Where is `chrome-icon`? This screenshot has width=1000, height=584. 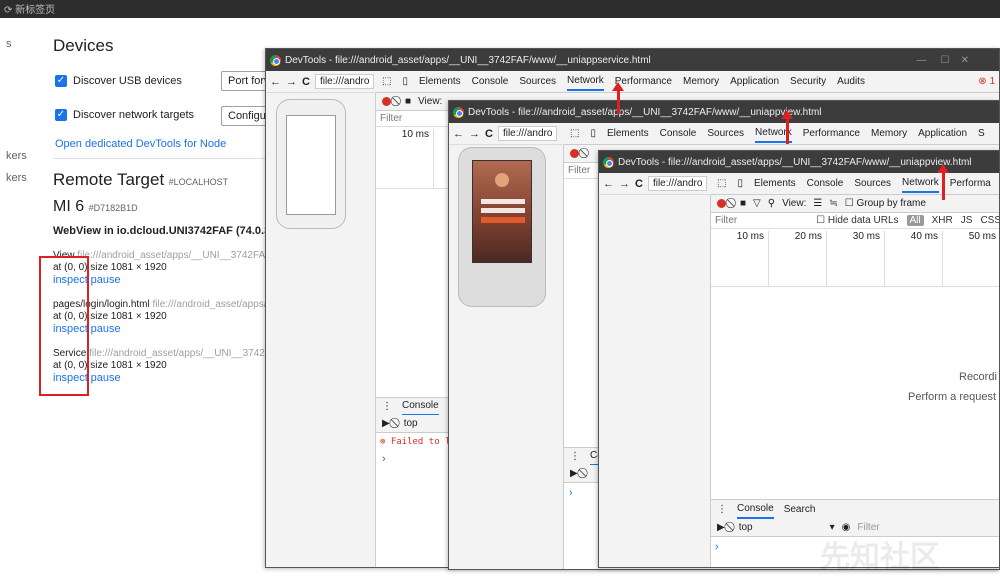
chrome-icon is located at coordinates (608, 162).